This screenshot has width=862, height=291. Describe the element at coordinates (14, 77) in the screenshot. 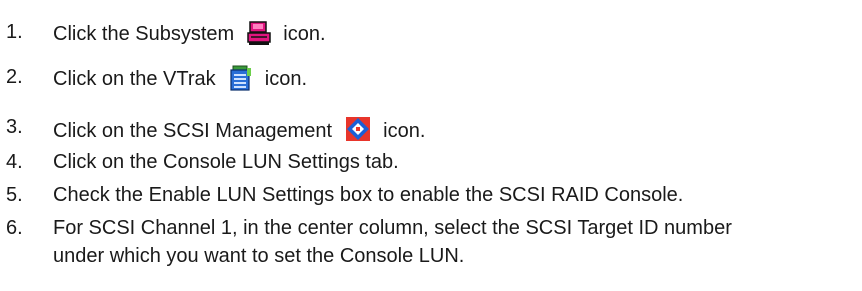

I see `step-number: 2.` at that location.